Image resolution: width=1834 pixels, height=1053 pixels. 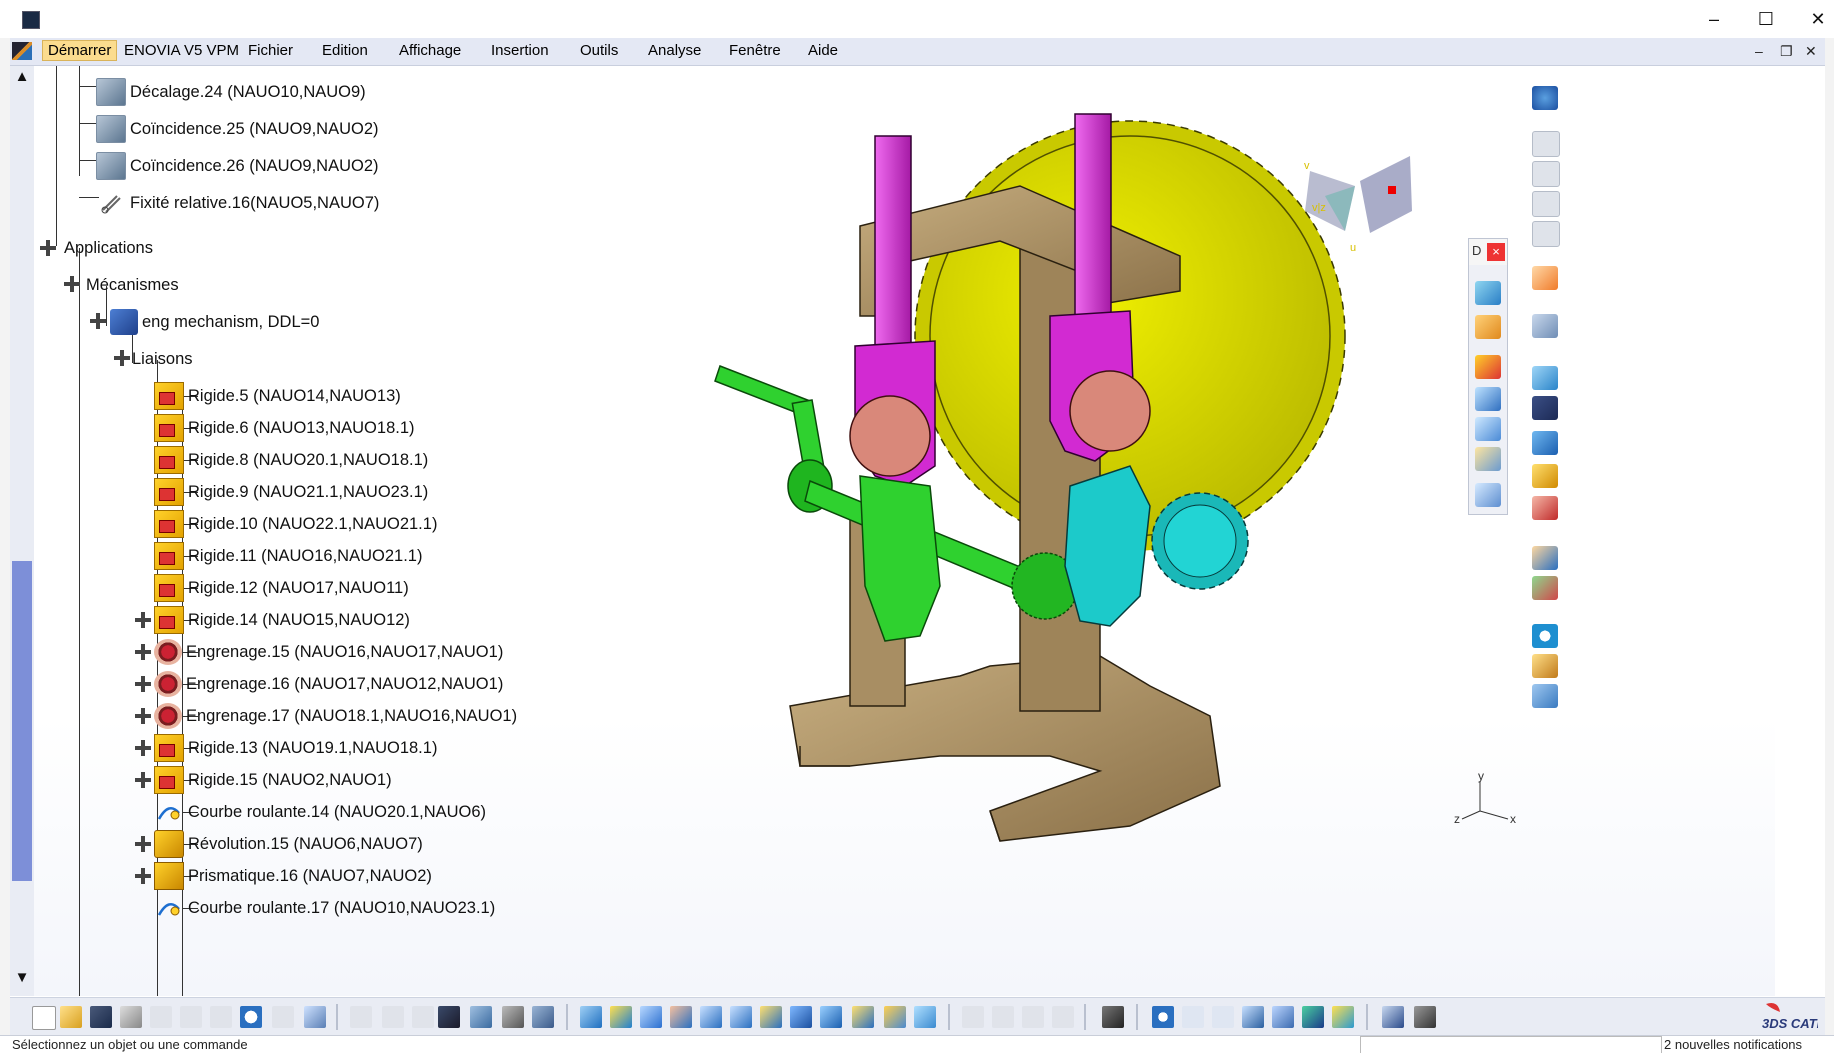 I want to click on tree-node-joint: Rigide.12 (NAUO17,NAUO11), so click(x=281, y=588).